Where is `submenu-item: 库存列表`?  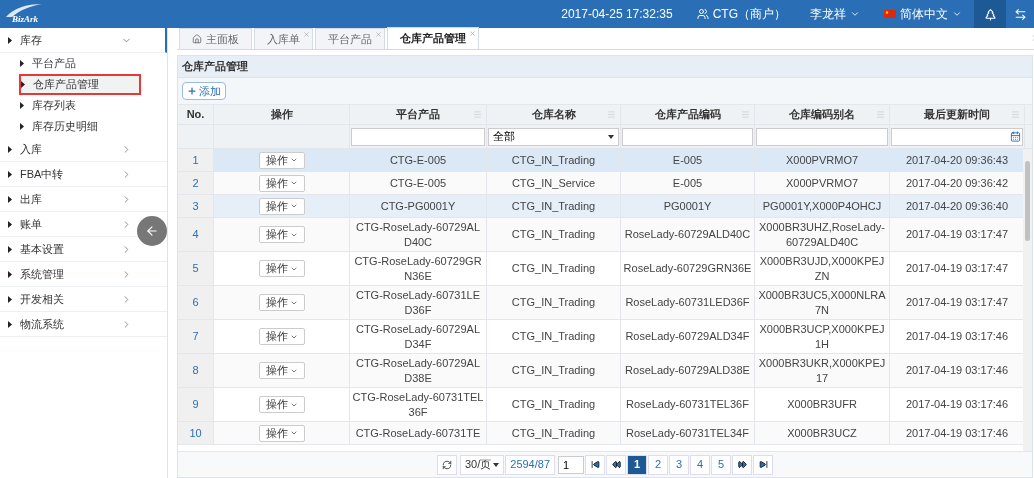
submenu-item: 库存列表 is located at coordinates (83, 105).